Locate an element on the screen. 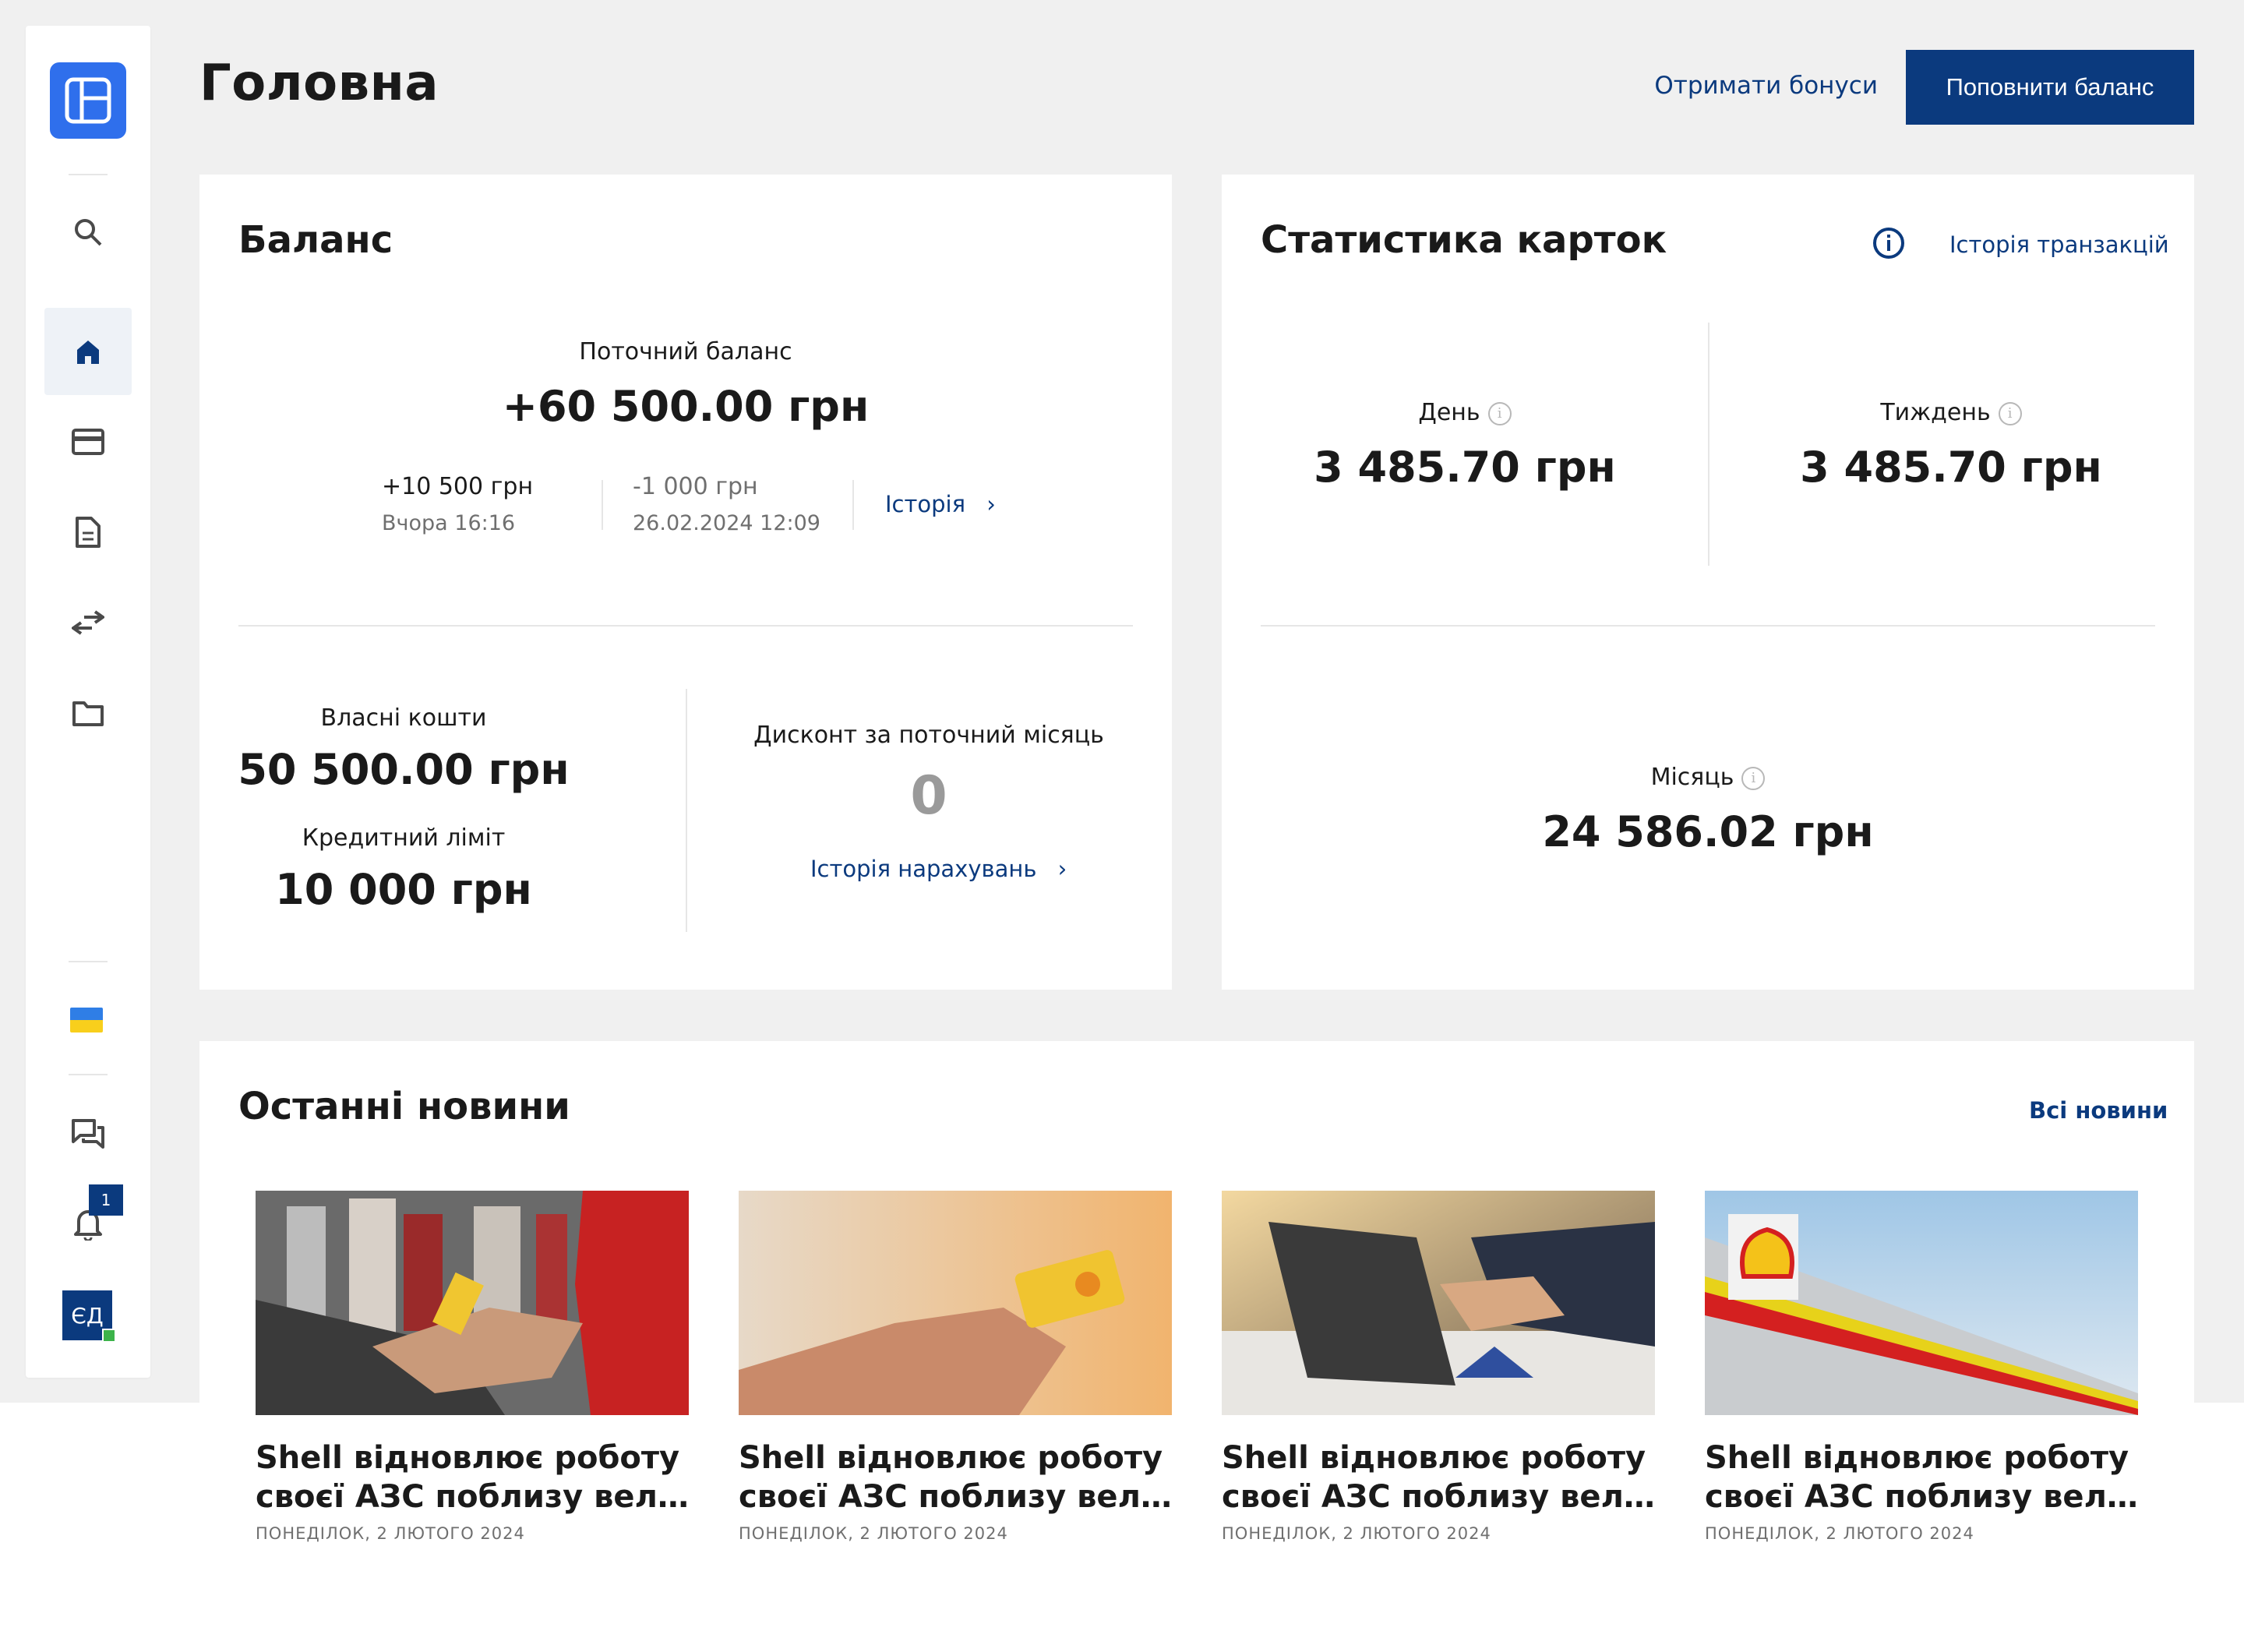  transfer-arrows-icon is located at coordinates (88, 622).